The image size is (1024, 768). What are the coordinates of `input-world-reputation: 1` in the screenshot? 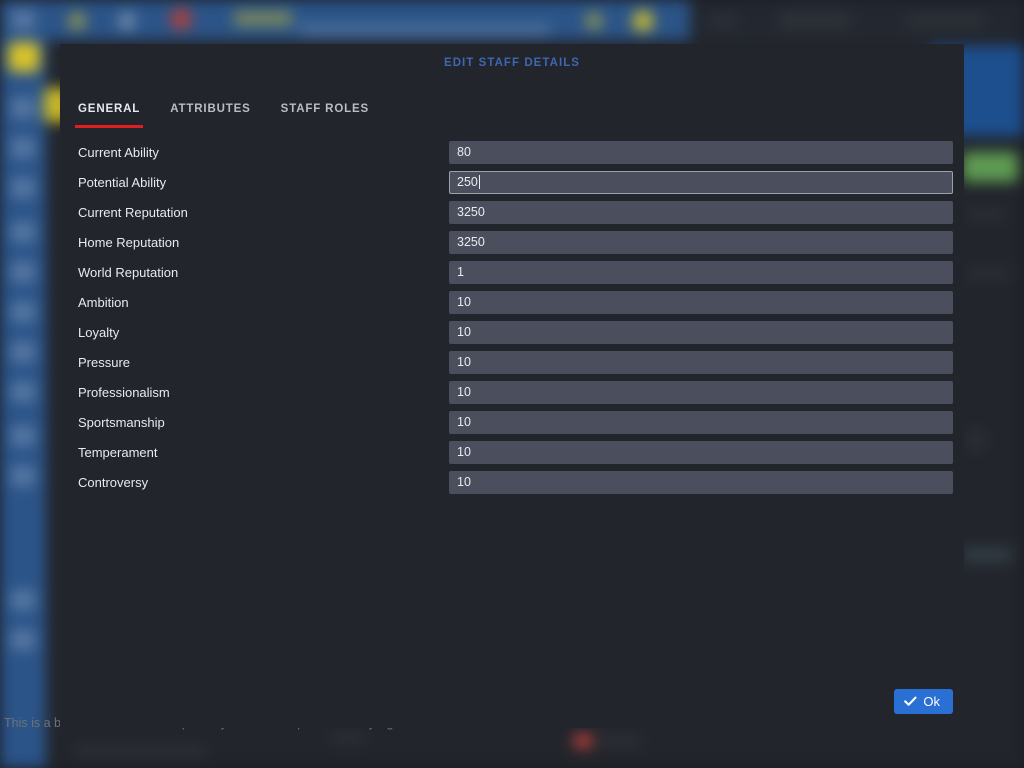 It's located at (701, 272).